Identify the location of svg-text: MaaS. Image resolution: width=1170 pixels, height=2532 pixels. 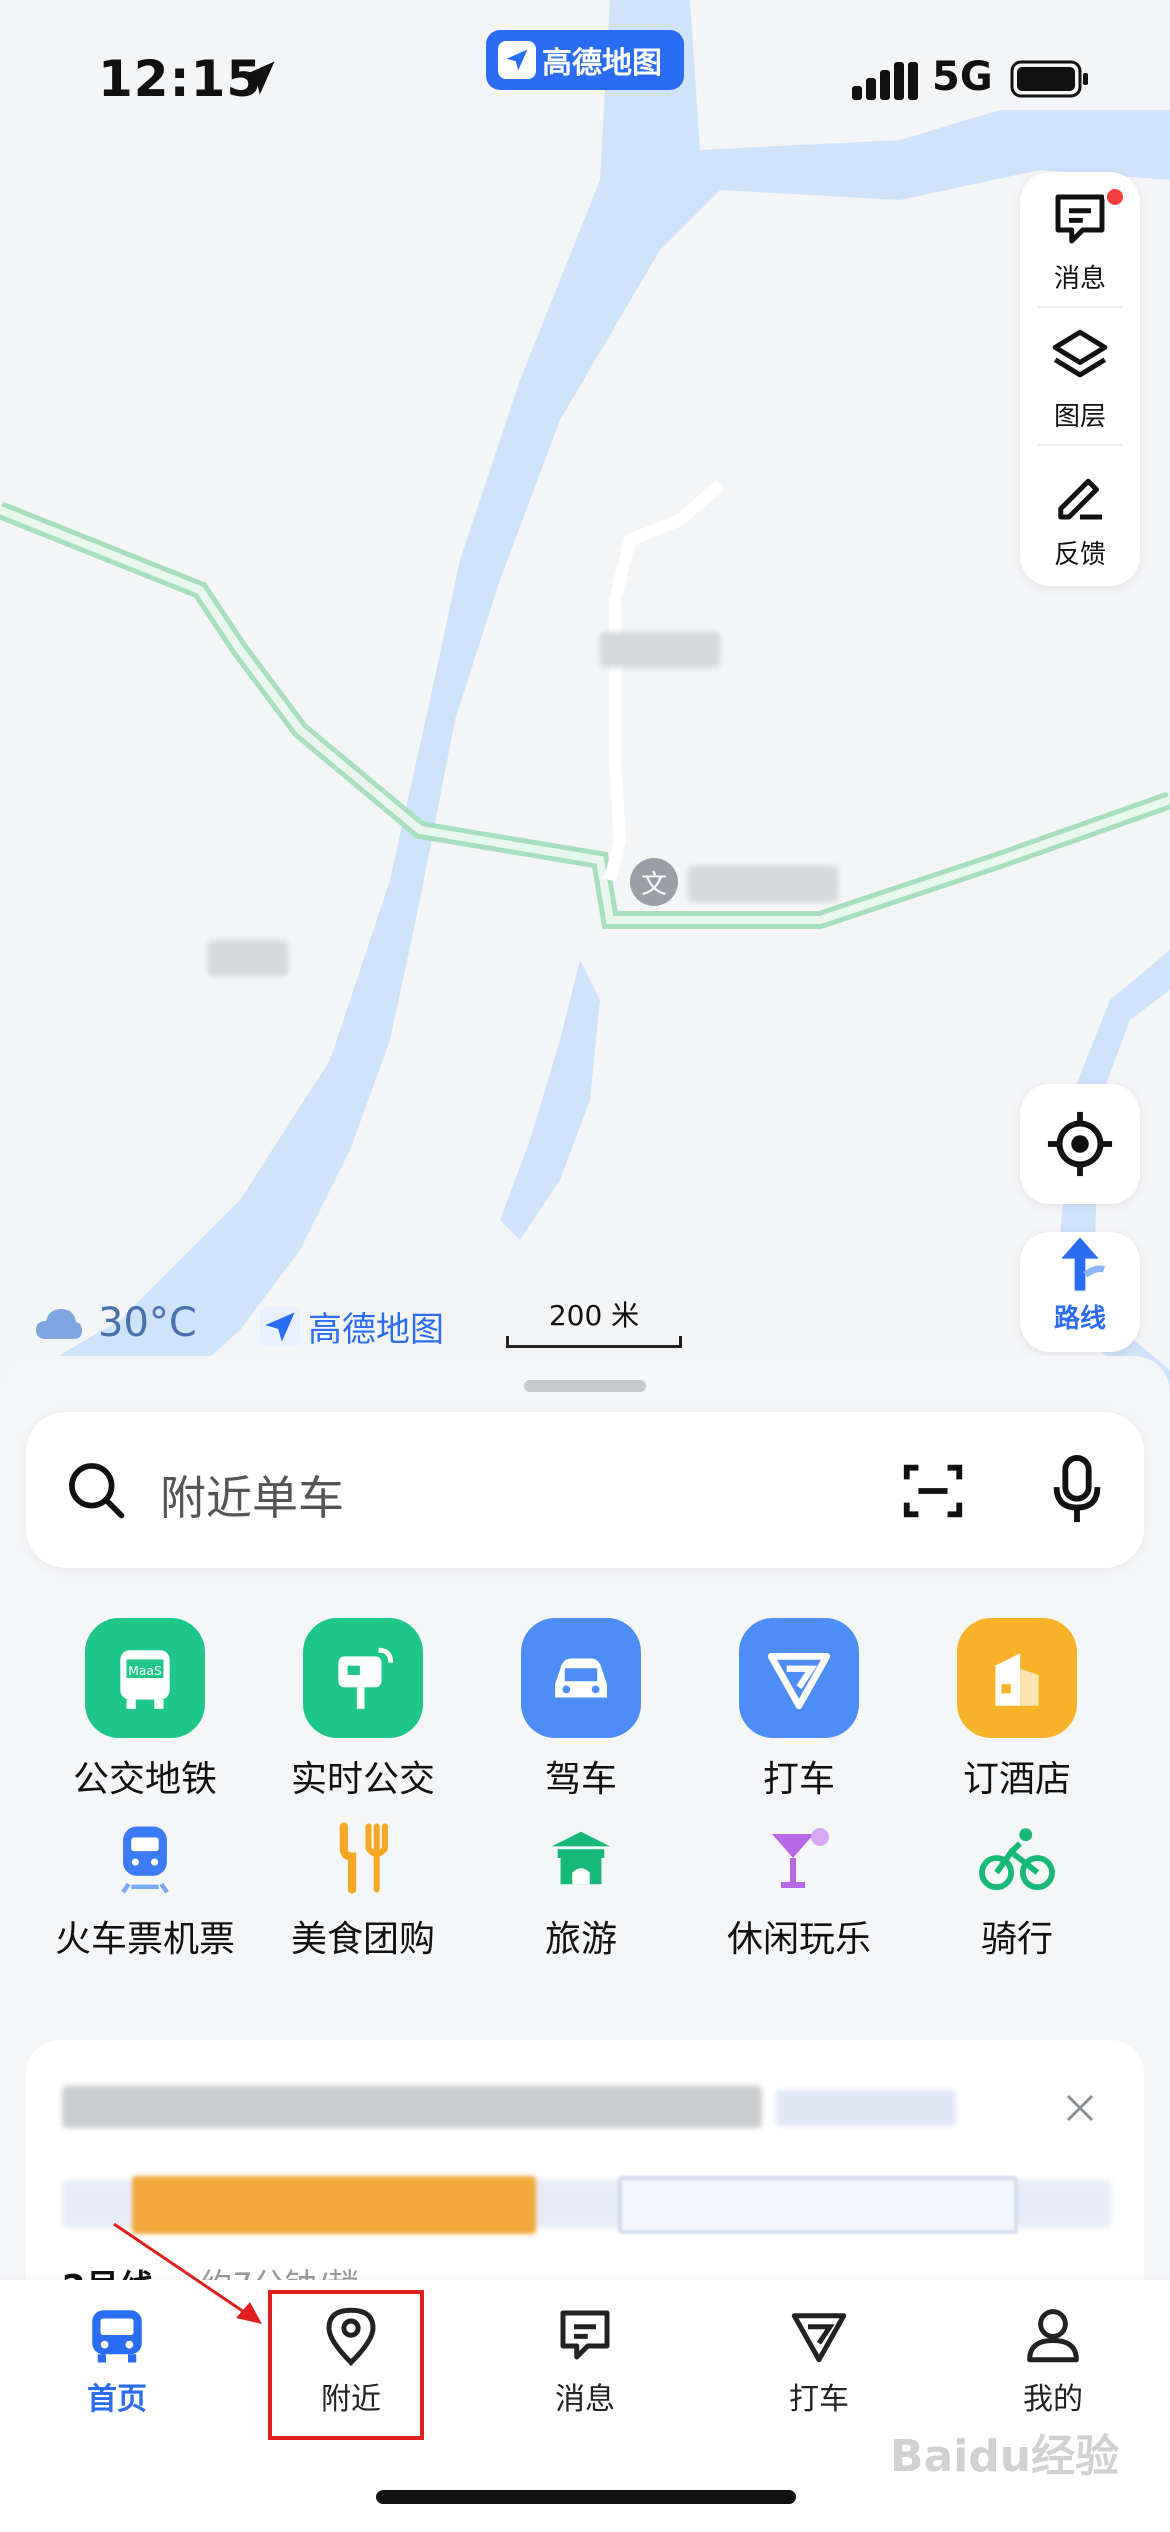
(145, 1671).